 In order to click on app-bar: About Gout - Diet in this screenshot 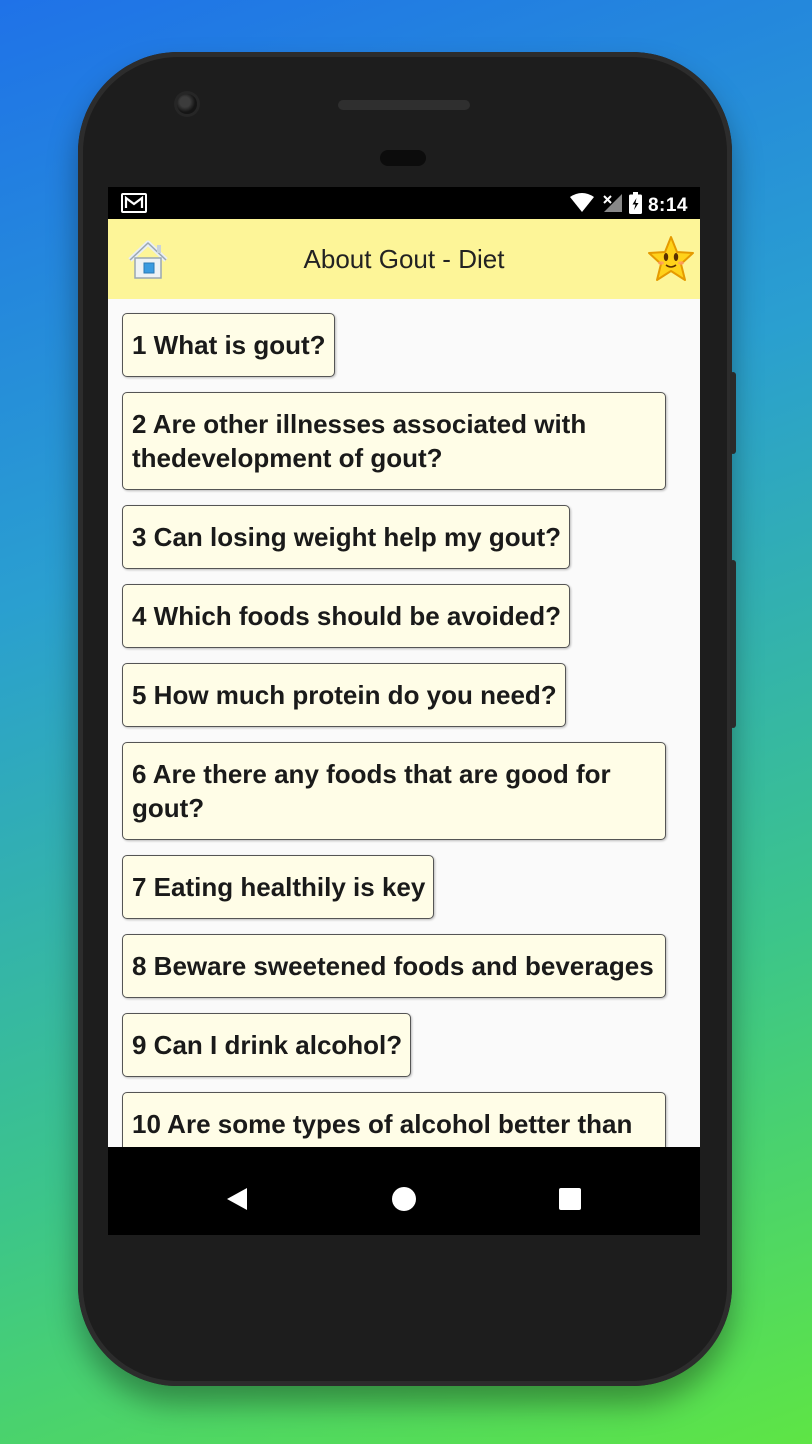, I will do `click(404, 259)`.